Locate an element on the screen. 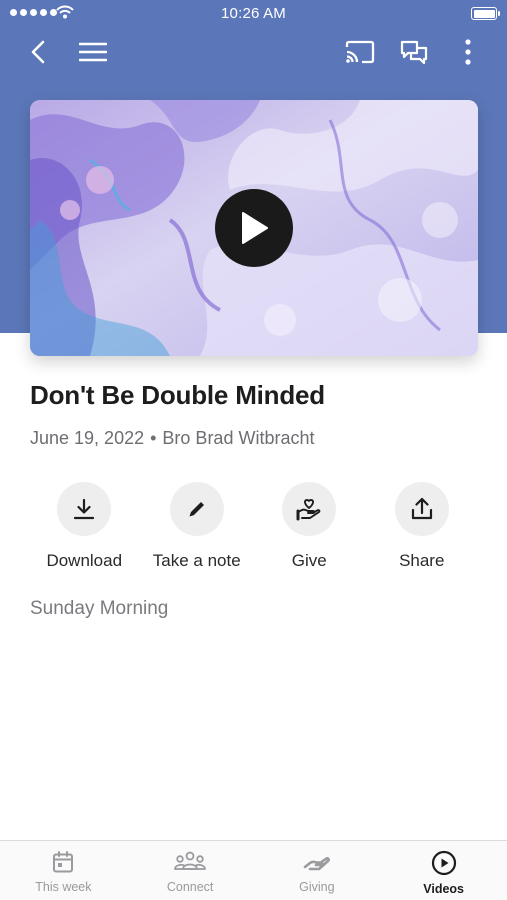 The image size is (507, 900). share-button: Share is located at coordinates (422, 526).